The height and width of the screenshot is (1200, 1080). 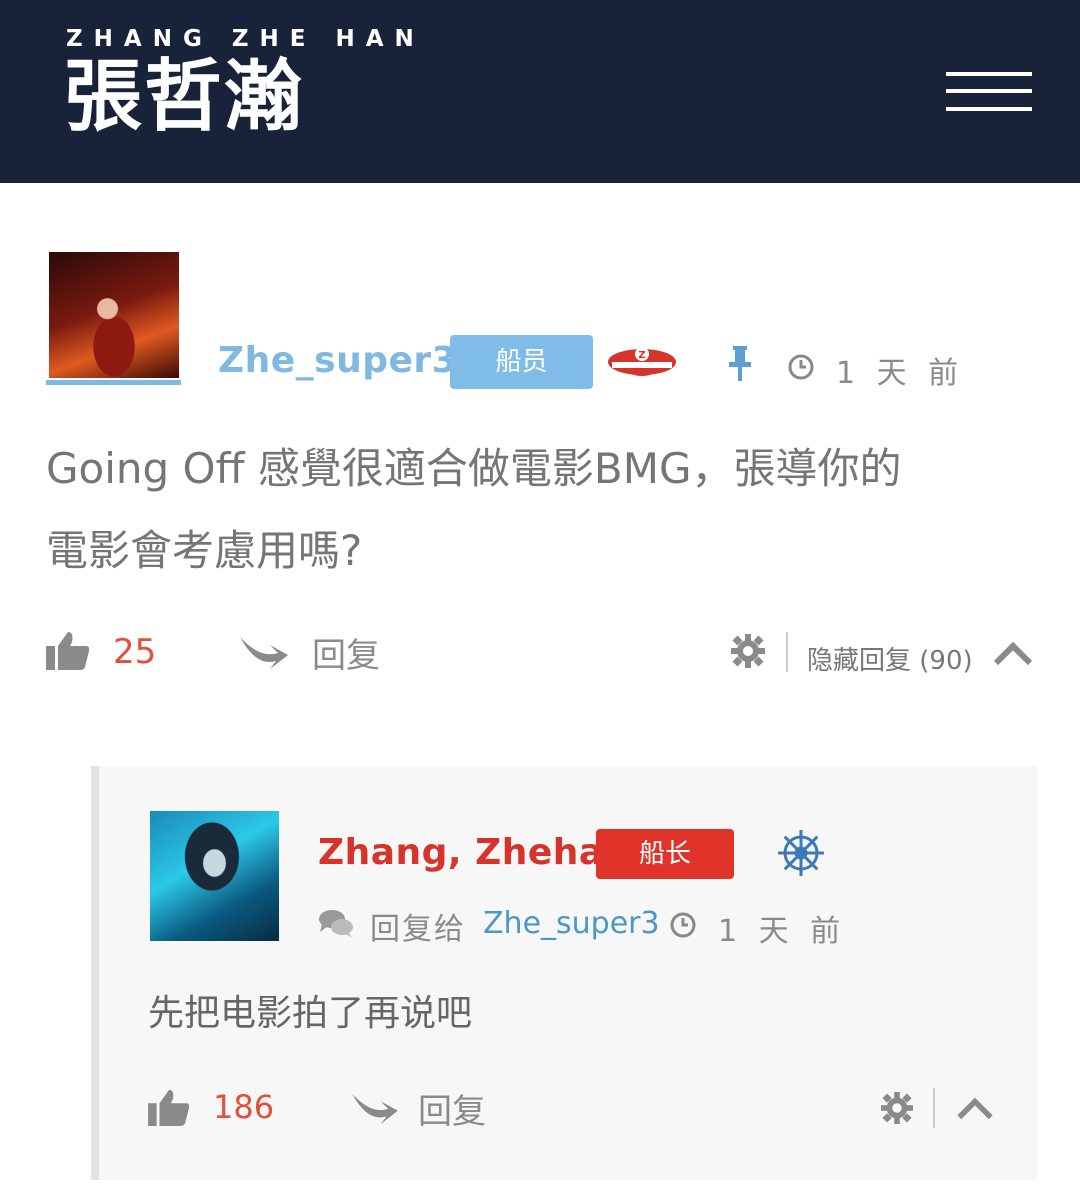 What do you see at coordinates (521, 362) in the screenshot?
I see `role-badge-member: 船员` at bounding box center [521, 362].